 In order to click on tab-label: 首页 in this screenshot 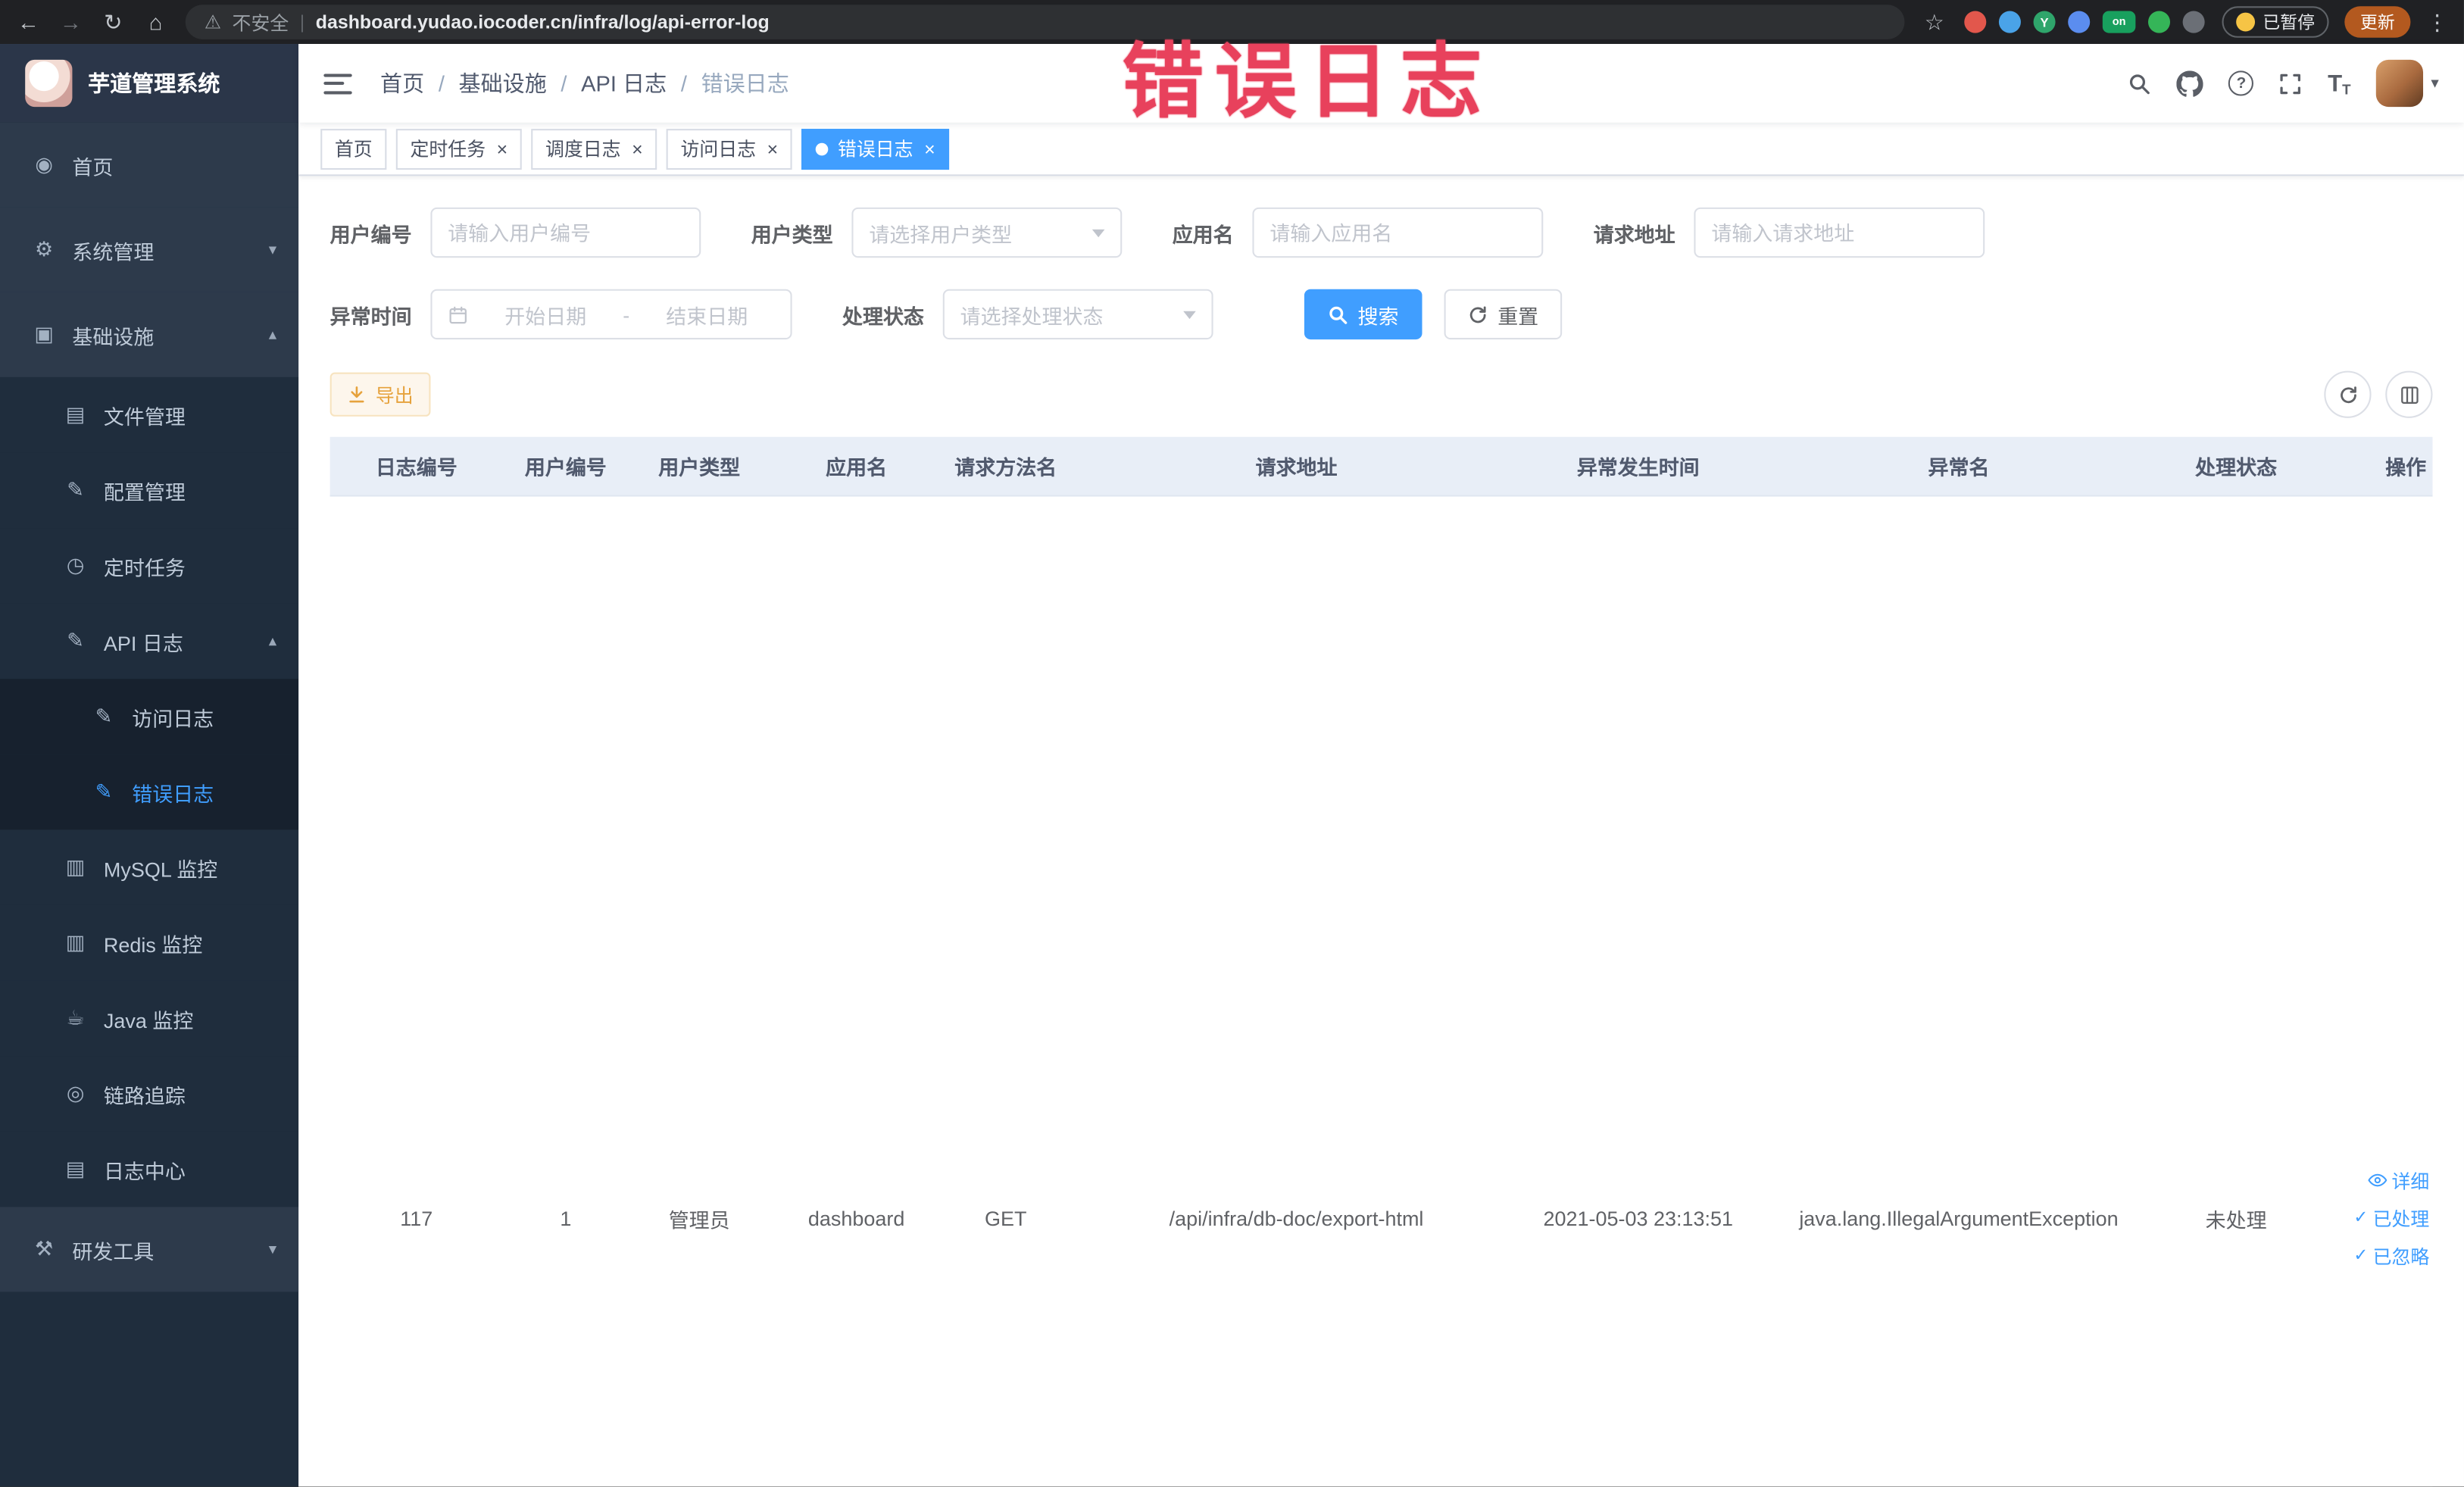, I will do `click(353, 149)`.